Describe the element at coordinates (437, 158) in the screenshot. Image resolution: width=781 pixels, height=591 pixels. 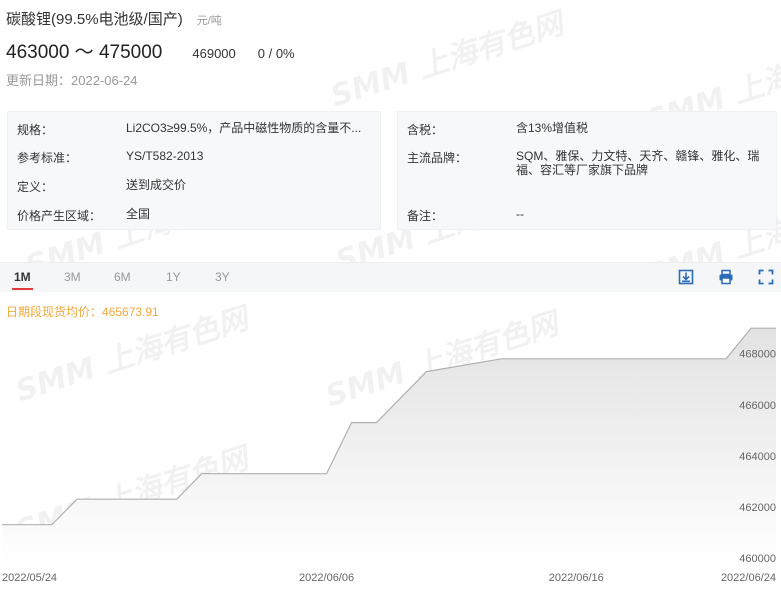
I see `spec-label: 主流品牌：` at that location.